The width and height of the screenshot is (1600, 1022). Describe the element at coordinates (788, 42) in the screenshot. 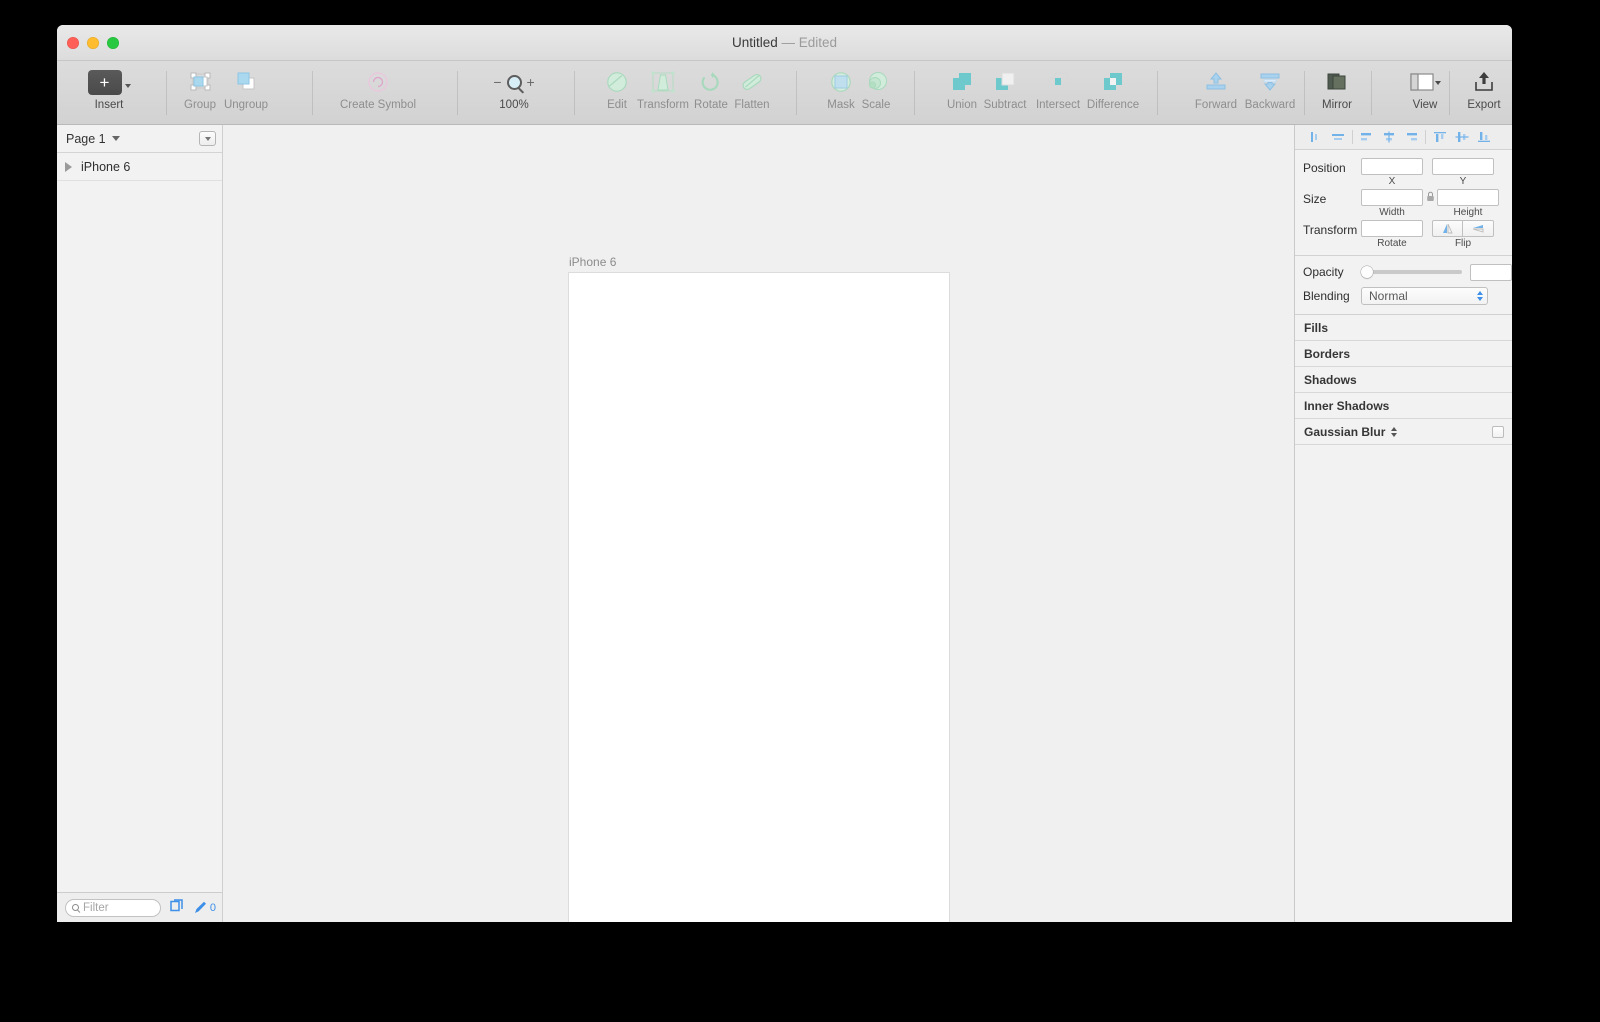

I see `document-dash: —` at that location.